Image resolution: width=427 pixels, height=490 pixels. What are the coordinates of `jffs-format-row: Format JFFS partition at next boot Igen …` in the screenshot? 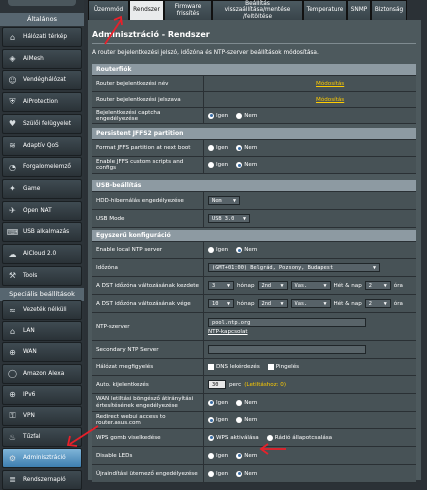 It's located at (254, 148).